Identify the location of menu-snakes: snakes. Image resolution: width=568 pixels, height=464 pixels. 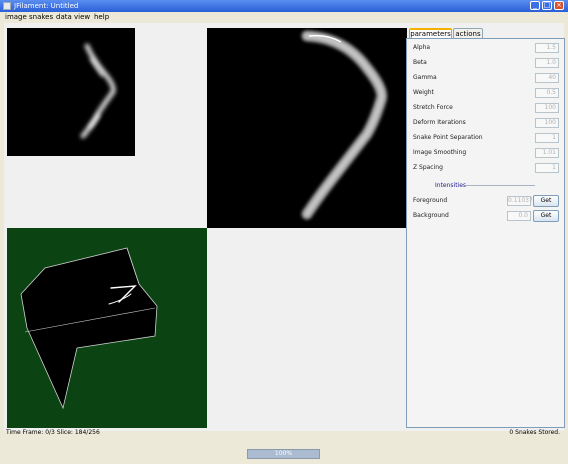
(41, 17).